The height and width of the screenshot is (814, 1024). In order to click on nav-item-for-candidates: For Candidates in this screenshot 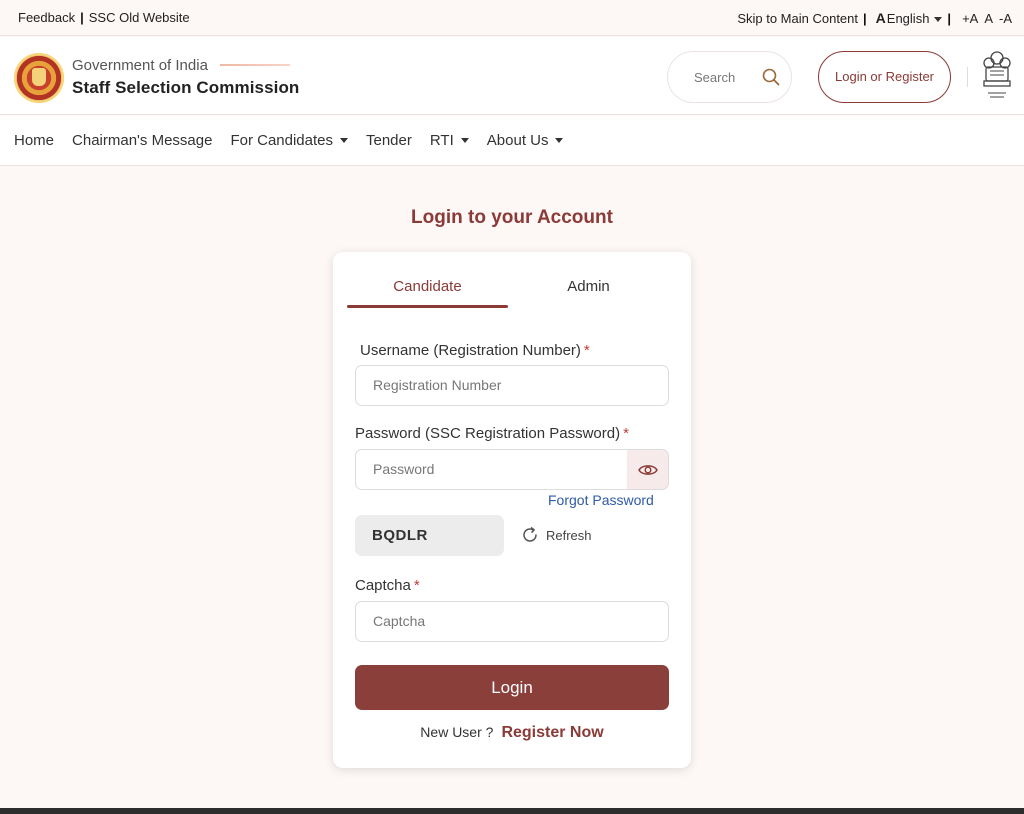, I will do `click(289, 140)`.